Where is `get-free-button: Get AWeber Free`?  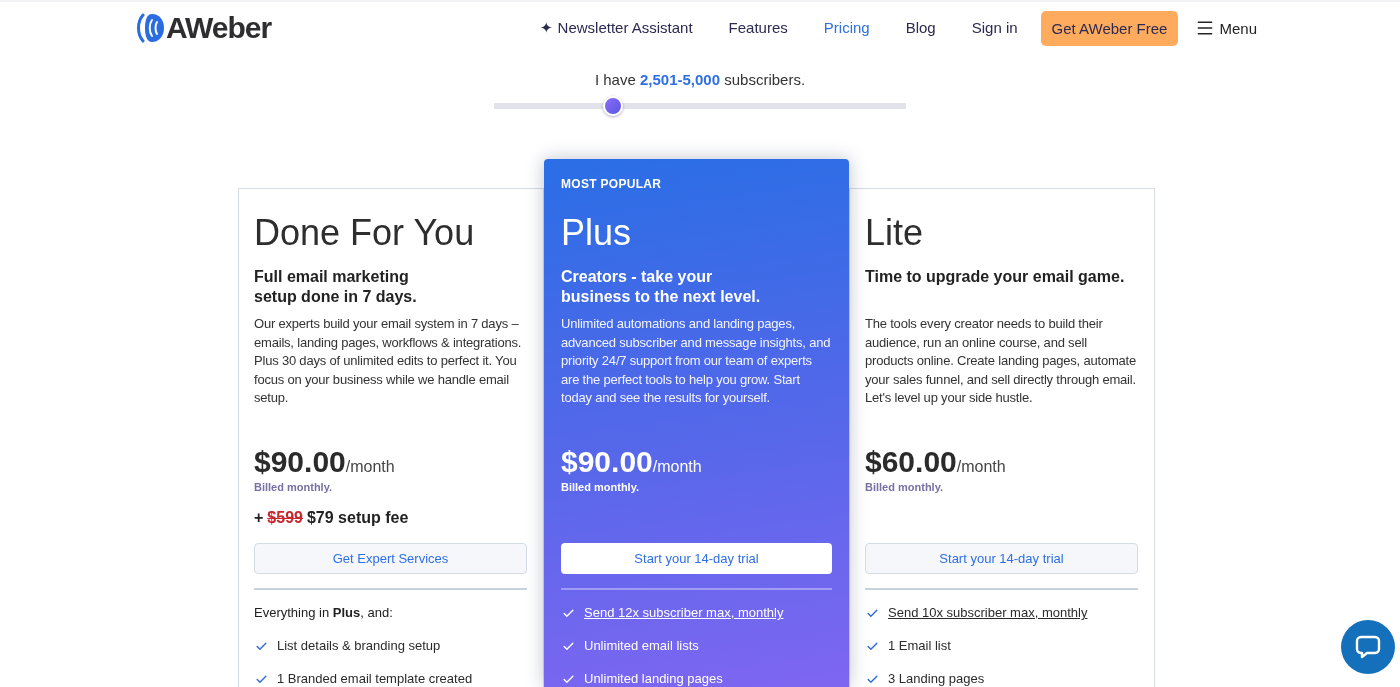
get-free-button: Get AWeber Free is located at coordinates (1109, 28).